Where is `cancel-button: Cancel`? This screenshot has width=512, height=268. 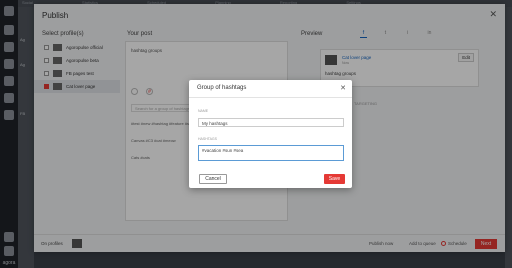 cancel-button: Cancel is located at coordinates (213, 179).